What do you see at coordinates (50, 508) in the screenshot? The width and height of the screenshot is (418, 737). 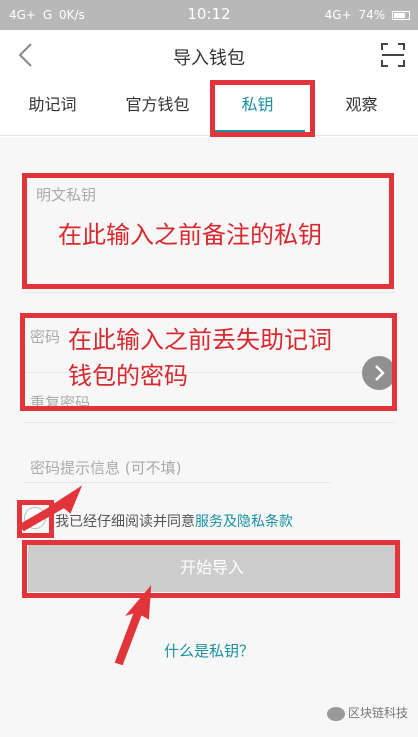 I see `annotation-arrow-checkbox` at bounding box center [50, 508].